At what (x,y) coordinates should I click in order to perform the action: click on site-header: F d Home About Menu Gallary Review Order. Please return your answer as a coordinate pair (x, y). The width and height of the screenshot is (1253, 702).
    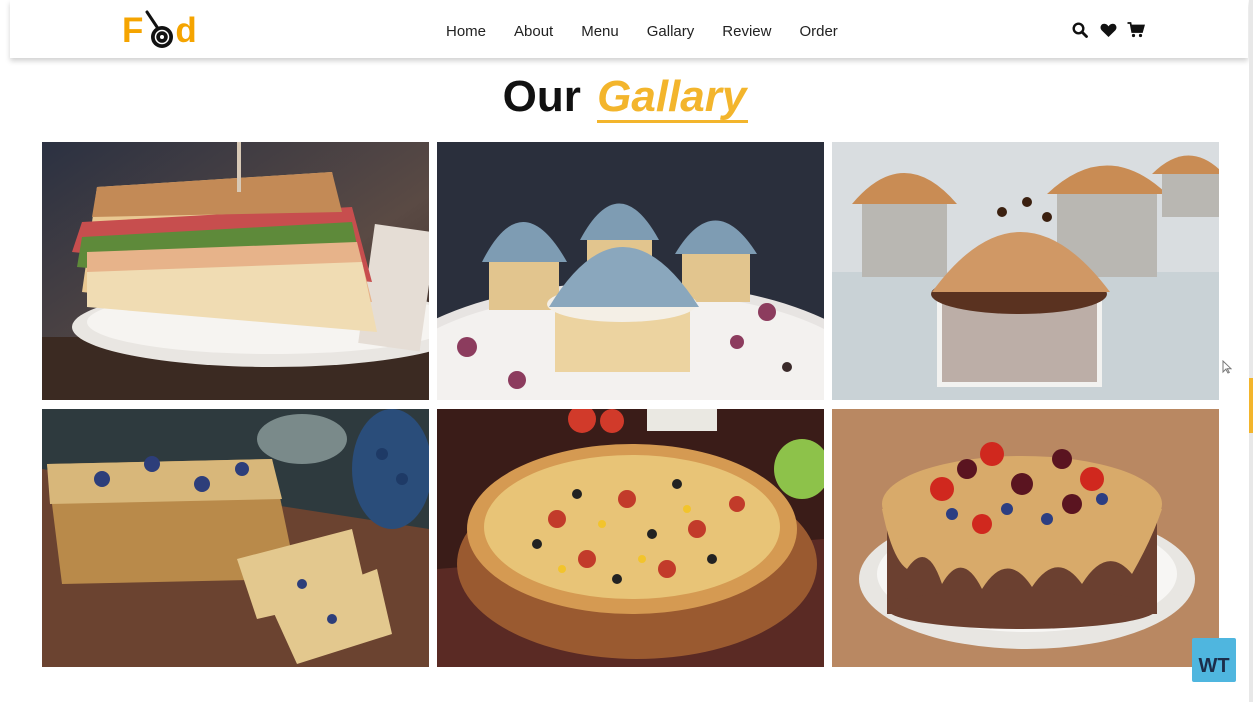
    Looking at the image, I should click on (629, 29).